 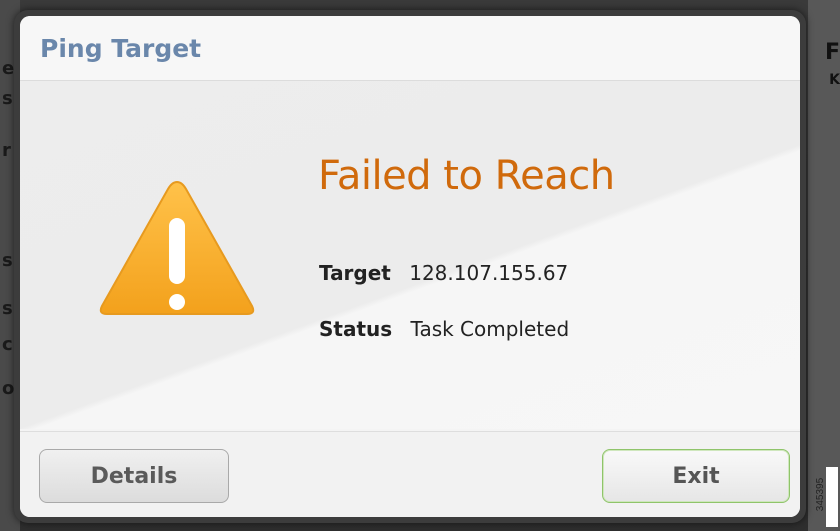 What do you see at coordinates (8, 388) in the screenshot?
I see `background-text: o` at bounding box center [8, 388].